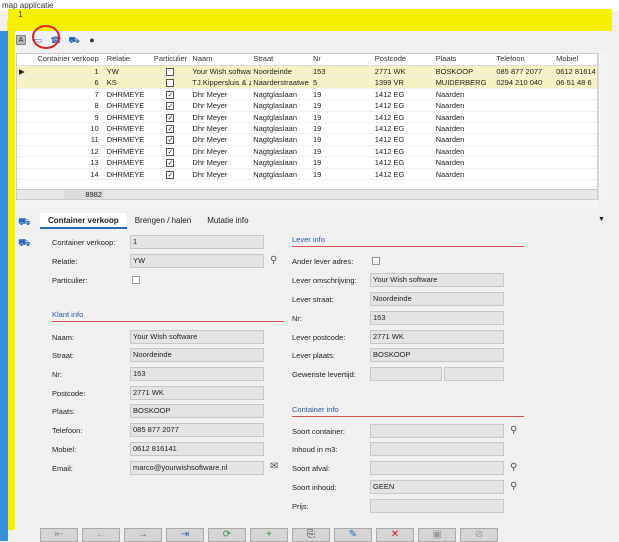 The image size is (619, 542). Describe the element at coordinates (197, 261) in the screenshot. I see `relatie-field: YW` at that location.